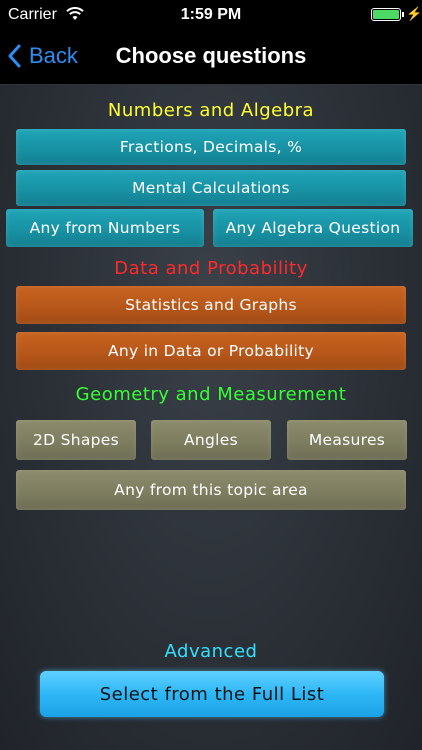 This screenshot has height=750, width=422. Describe the element at coordinates (313, 228) in the screenshot. I see `any-algebra-button: Any Algebra Question` at that location.